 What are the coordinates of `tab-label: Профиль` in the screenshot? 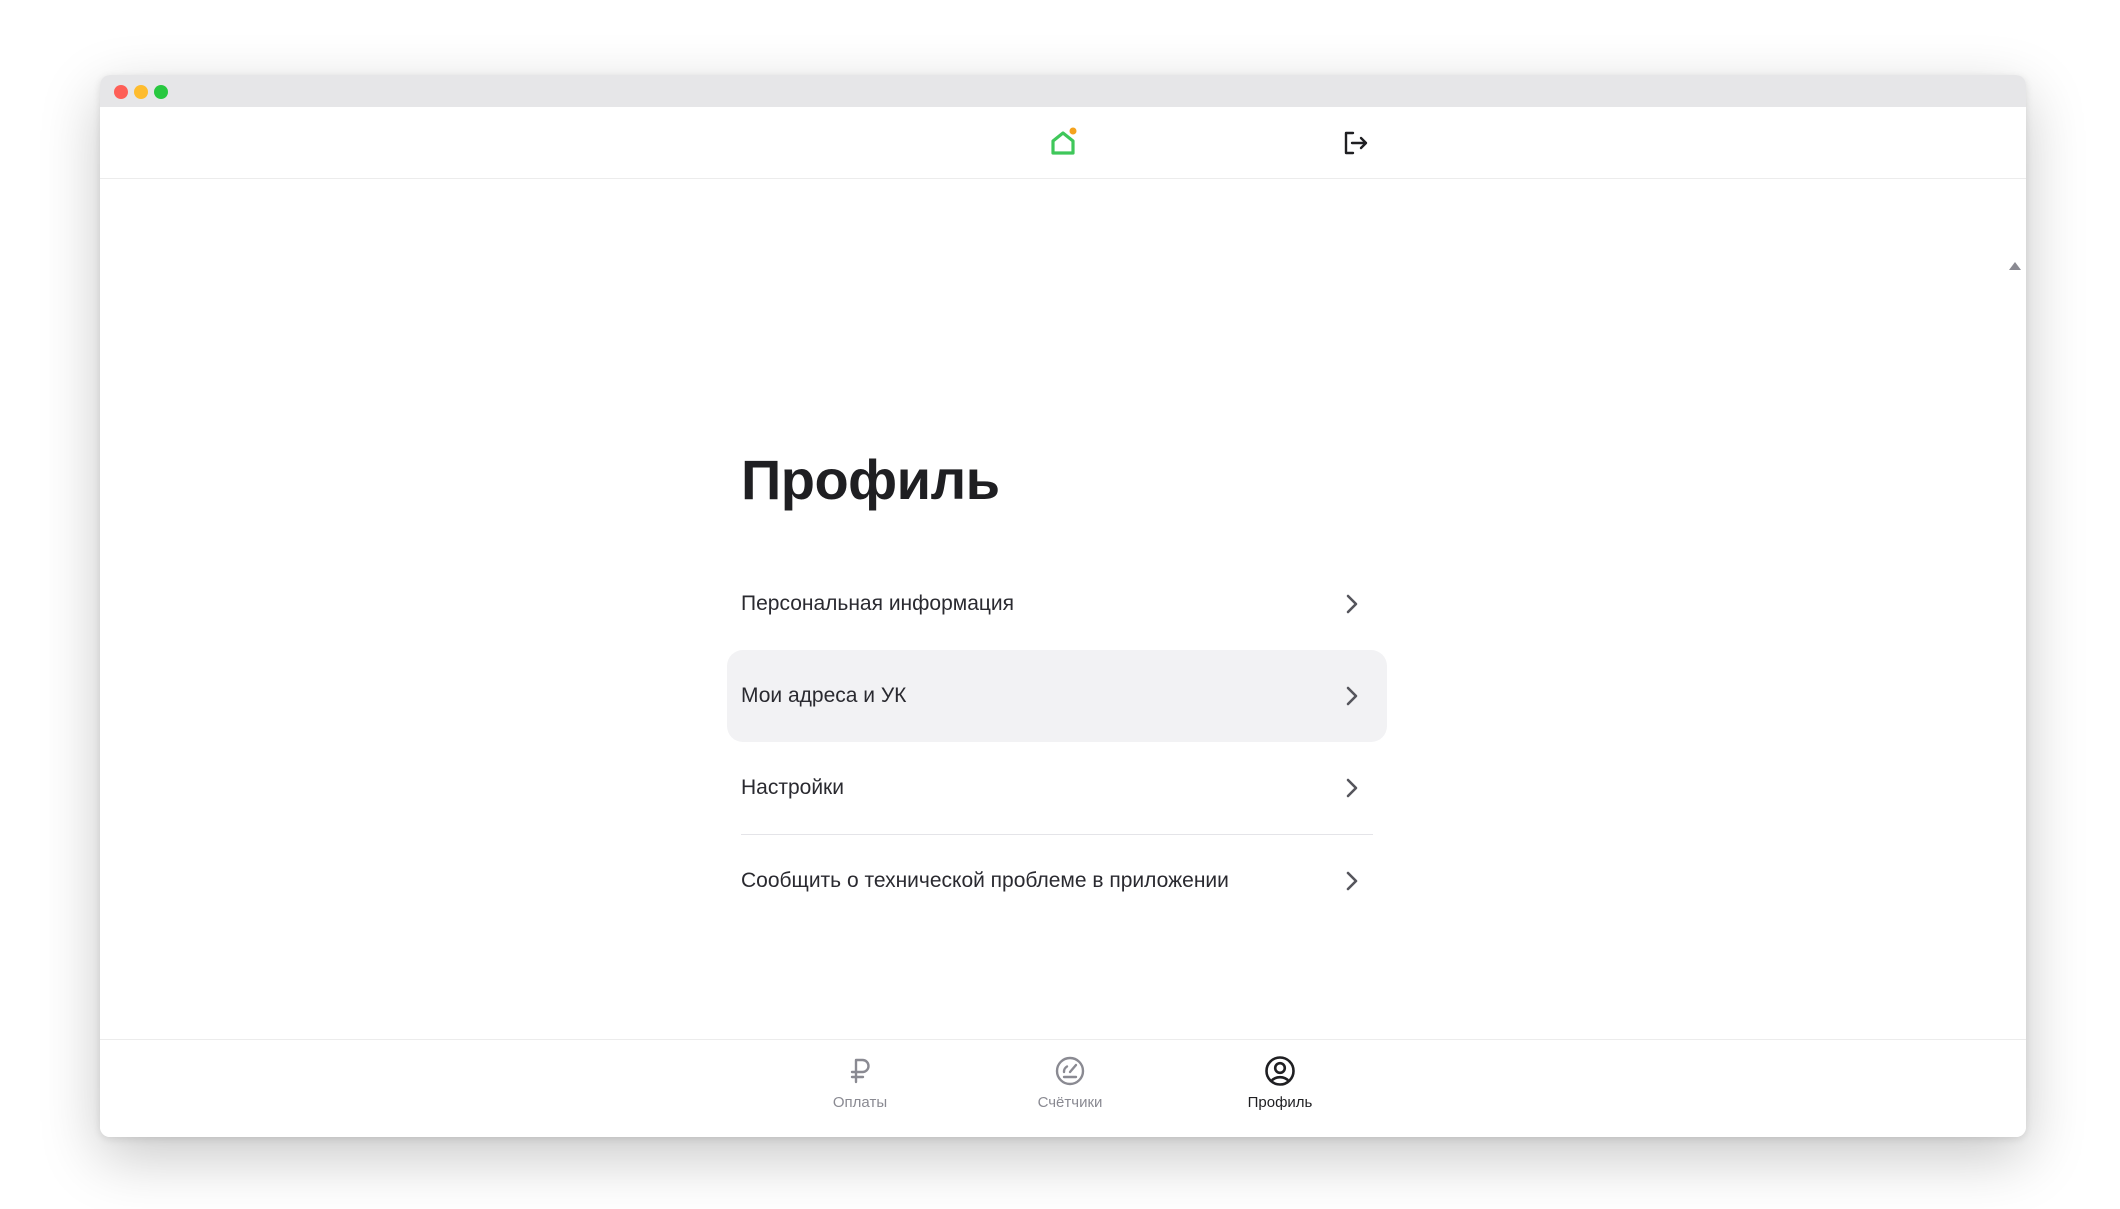 It's located at (1280, 1102).